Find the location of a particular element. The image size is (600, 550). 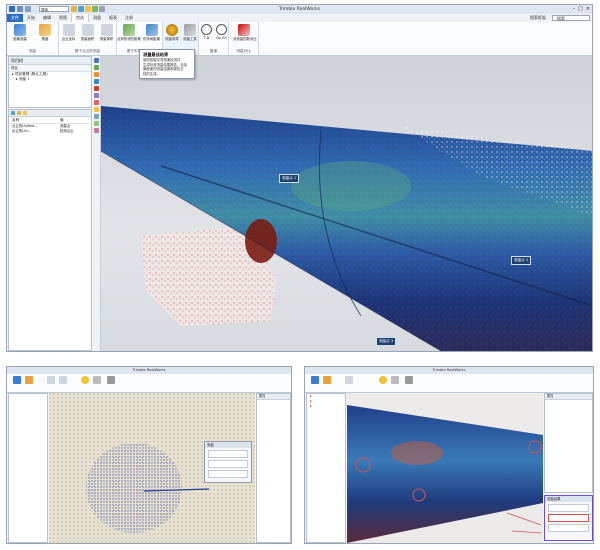

point-cloud-viewport: 测量 is located at coordinates (152, 468).